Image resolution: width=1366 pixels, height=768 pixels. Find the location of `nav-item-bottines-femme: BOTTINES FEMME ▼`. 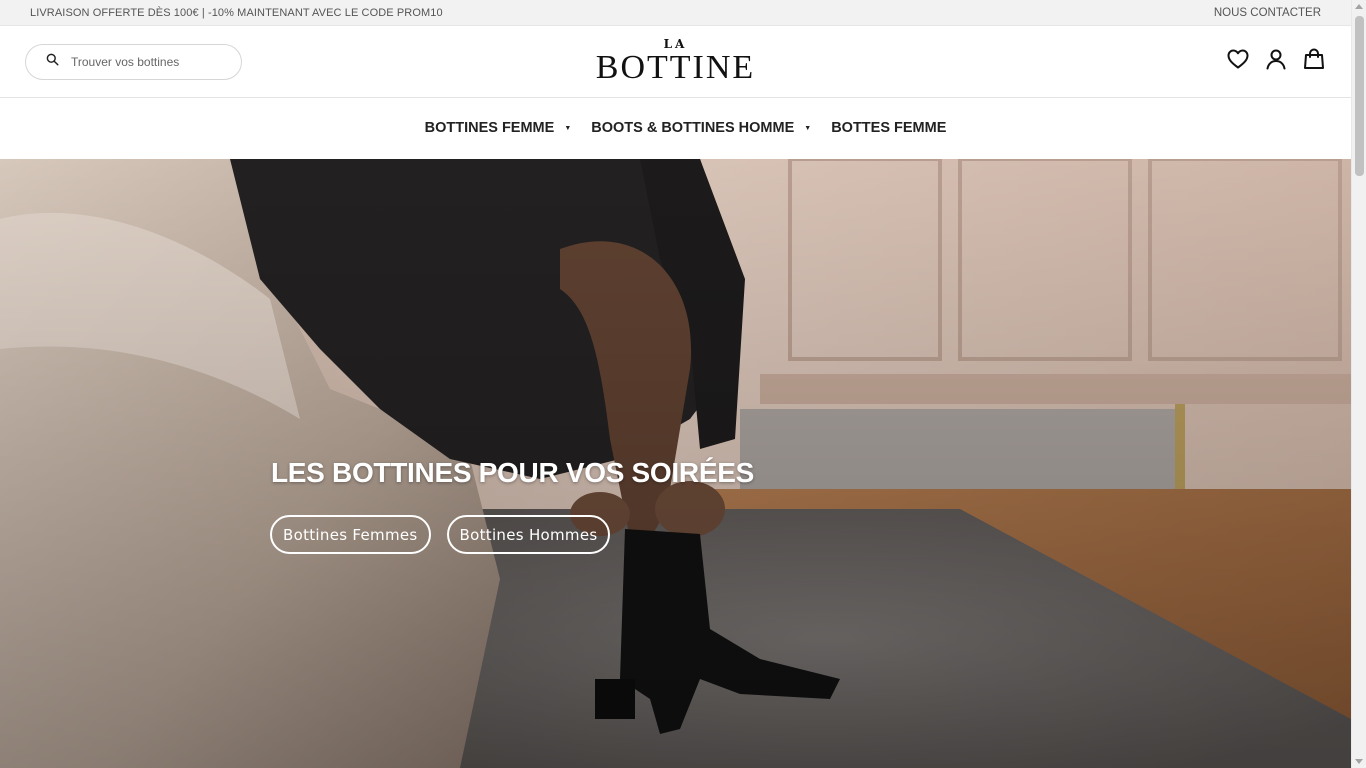

nav-item-bottines-femme: BOTTINES FEMME ▼ is located at coordinates (498, 128).